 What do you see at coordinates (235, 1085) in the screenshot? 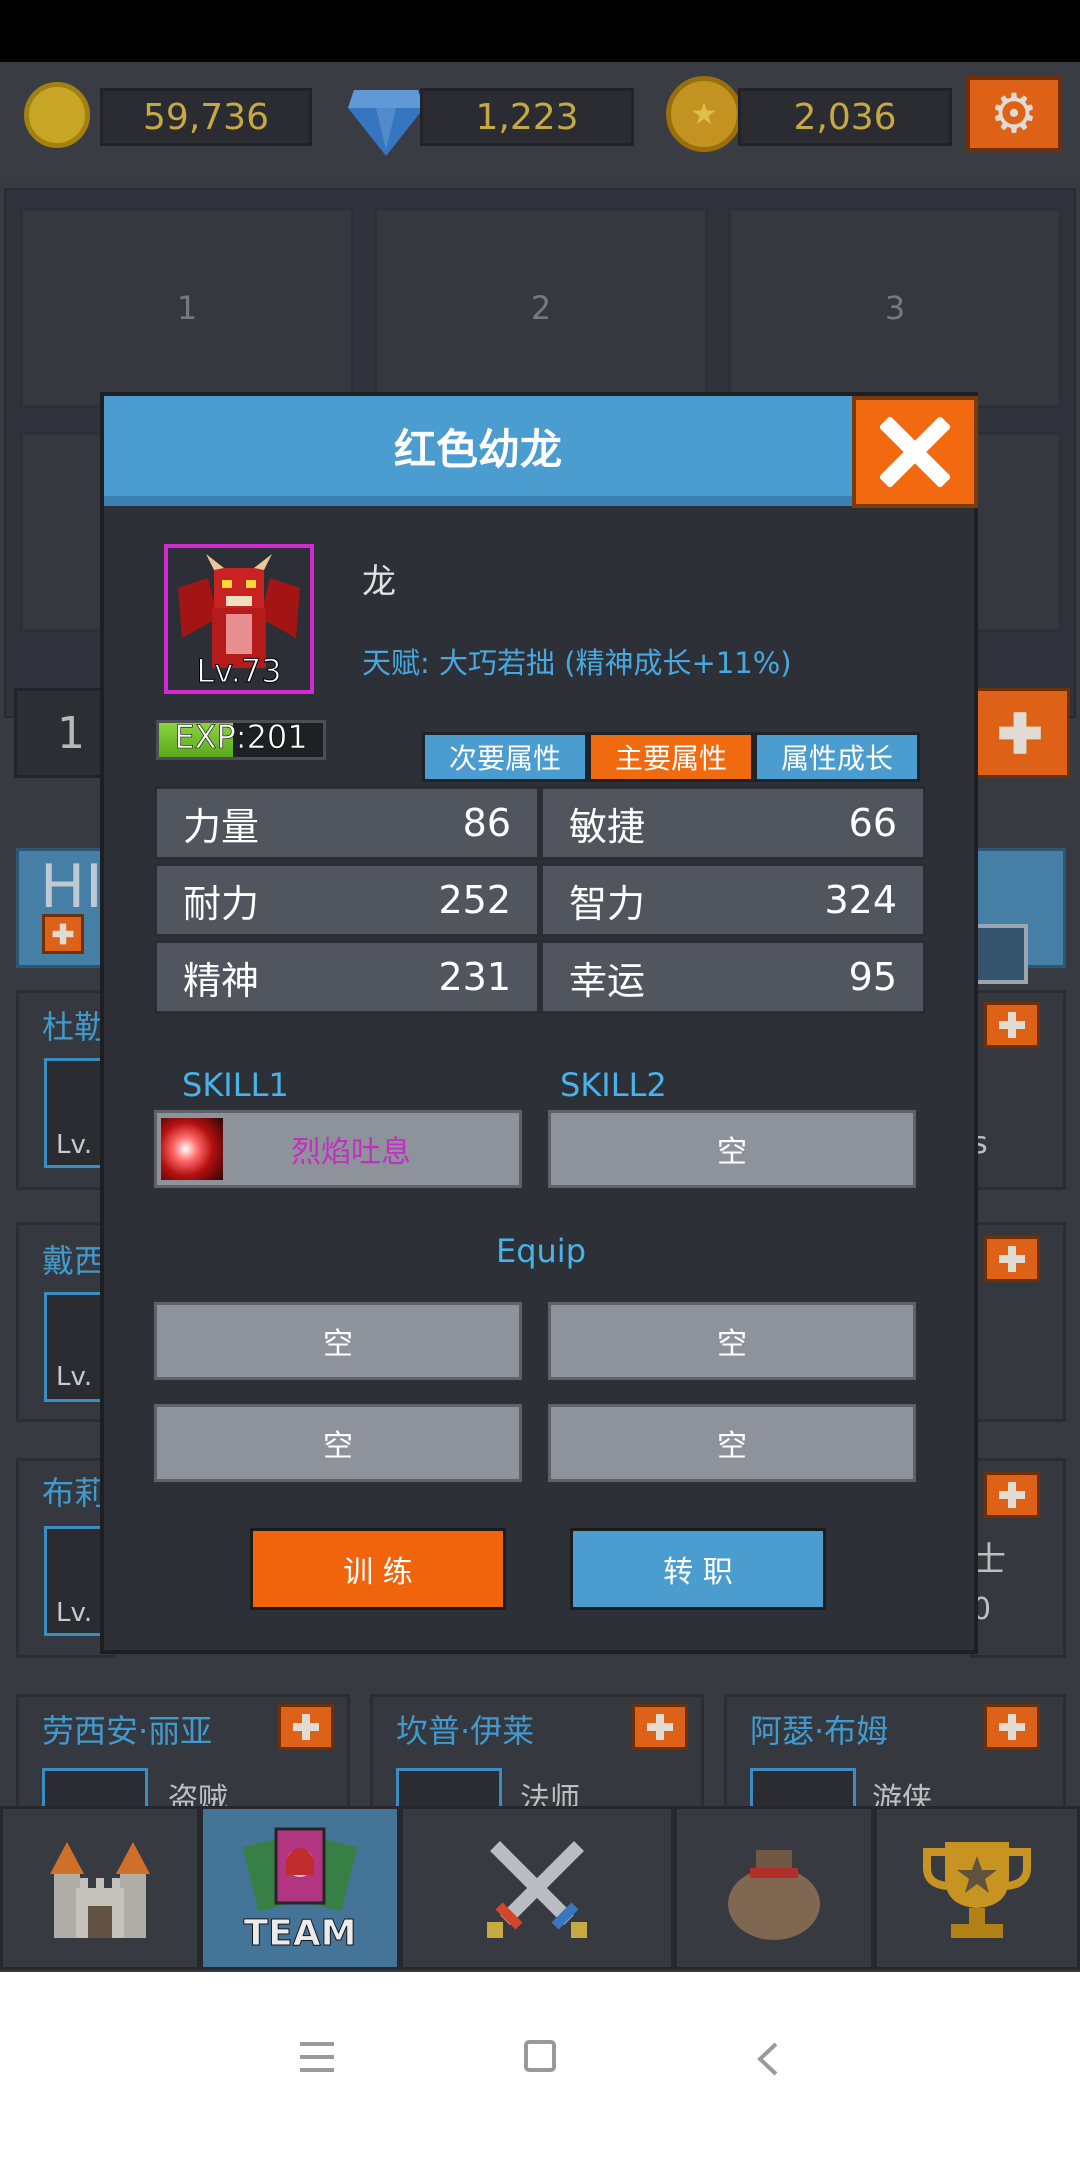
I see `skill1-label: SKILL1` at bounding box center [235, 1085].